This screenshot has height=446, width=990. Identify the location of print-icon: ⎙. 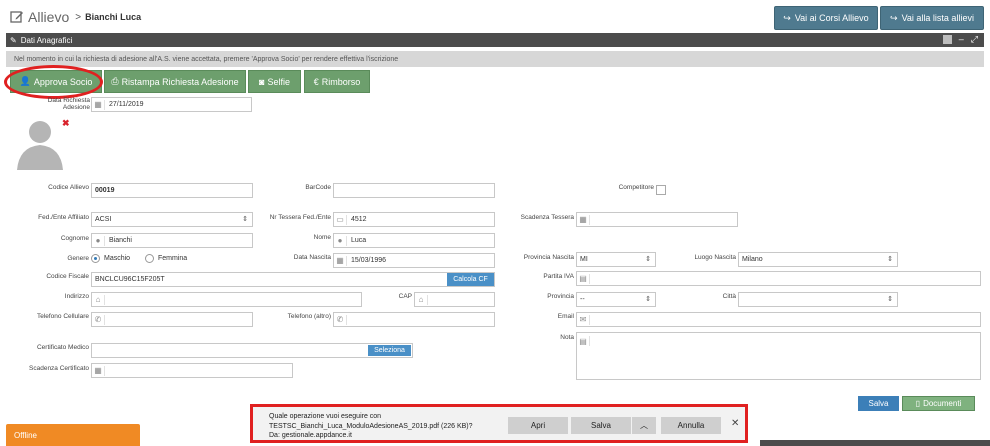
(115, 81).